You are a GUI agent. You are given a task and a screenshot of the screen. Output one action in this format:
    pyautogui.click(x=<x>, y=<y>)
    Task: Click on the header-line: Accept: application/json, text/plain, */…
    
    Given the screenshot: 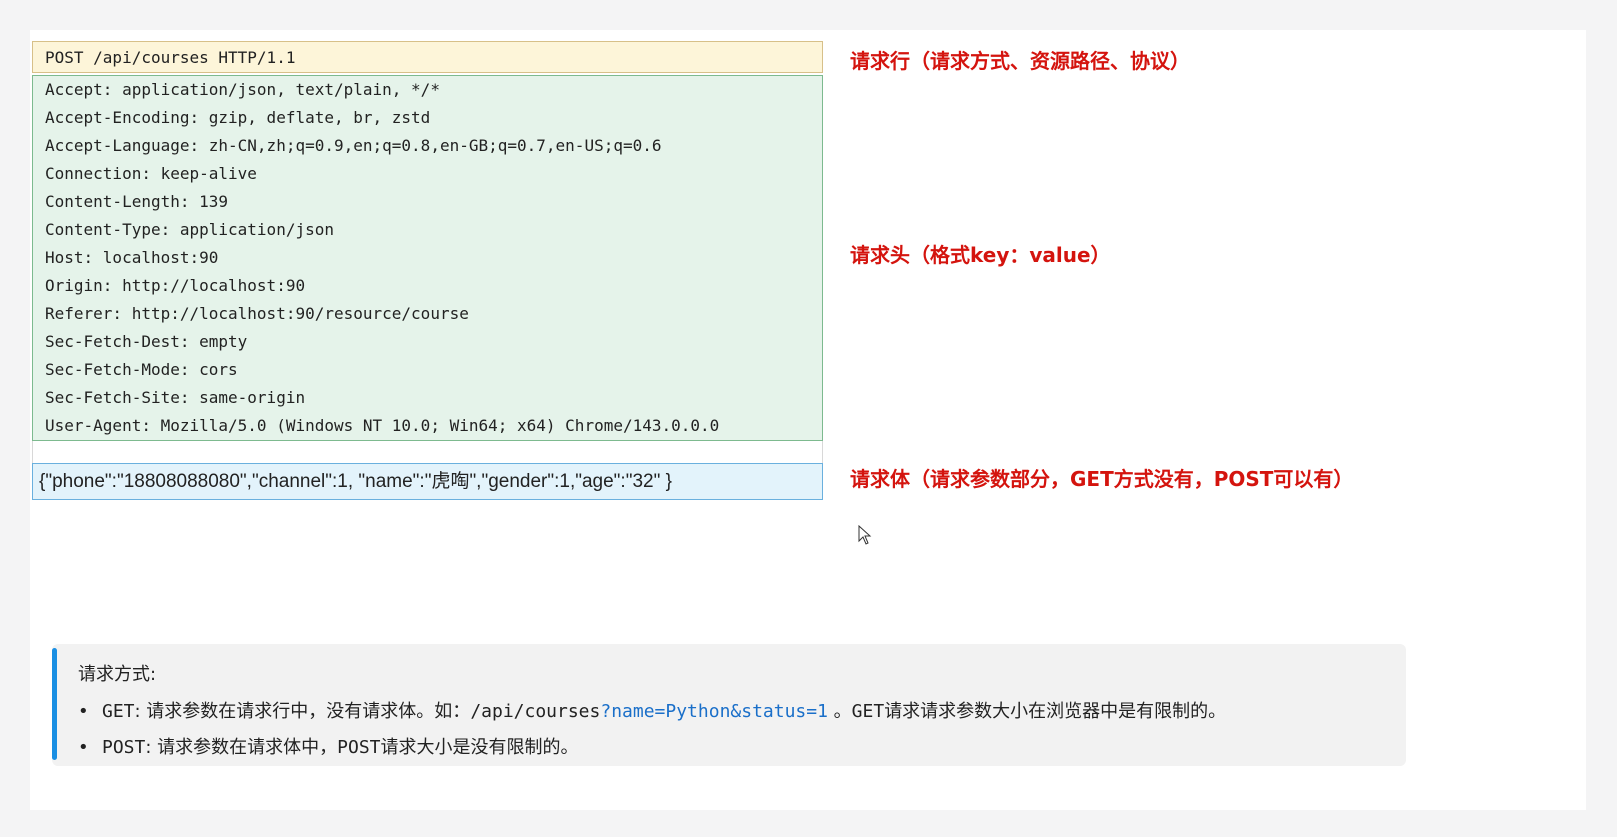 What is the action you would take?
    pyautogui.click(x=242, y=89)
    